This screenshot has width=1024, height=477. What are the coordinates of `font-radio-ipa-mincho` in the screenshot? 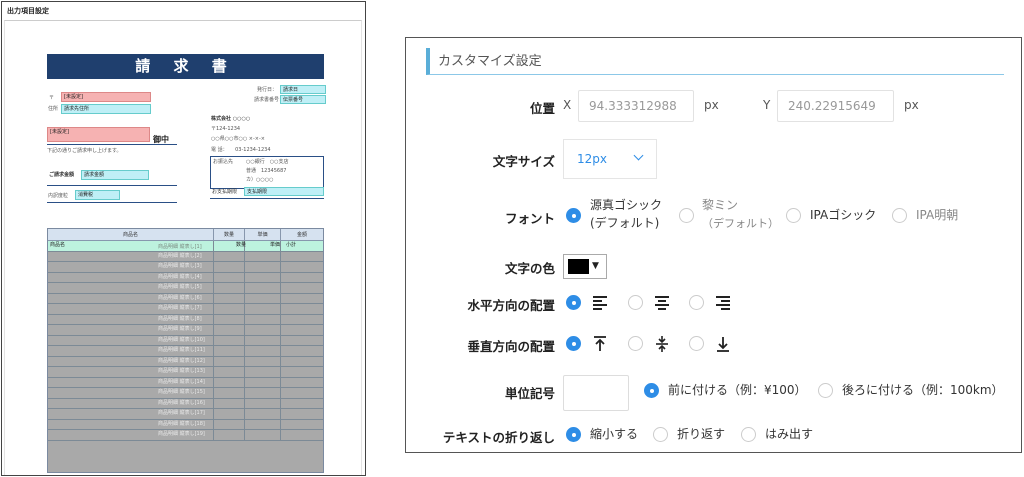 It's located at (899, 215).